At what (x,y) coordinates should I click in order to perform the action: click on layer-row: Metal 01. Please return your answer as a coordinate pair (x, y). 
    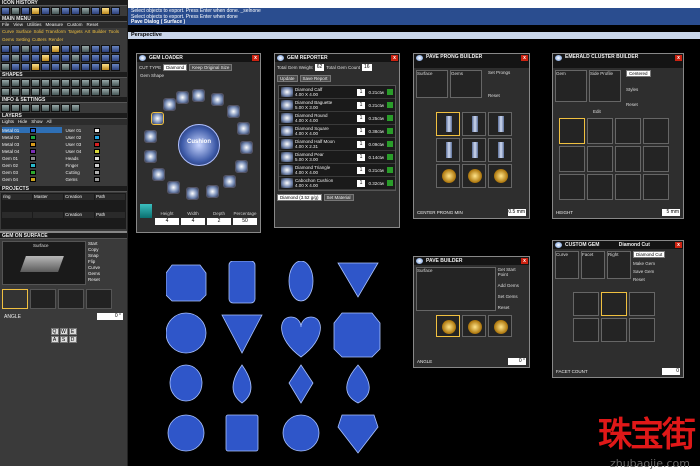
    Looking at the image, I should click on (32, 130).